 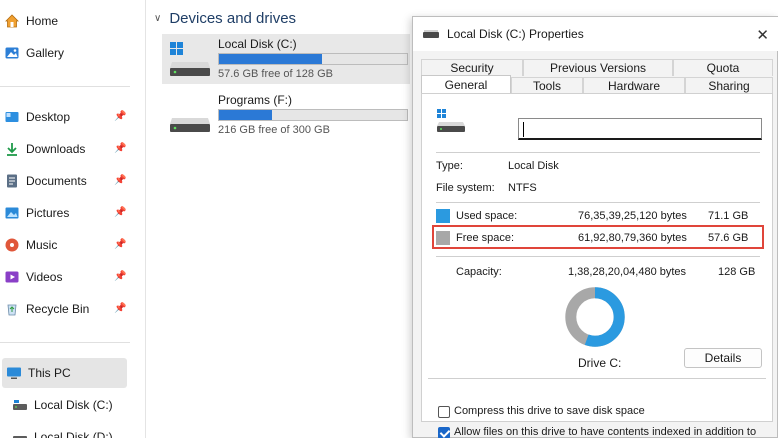 I want to click on free-space-gb: 57.6 GB, so click(x=728, y=238).